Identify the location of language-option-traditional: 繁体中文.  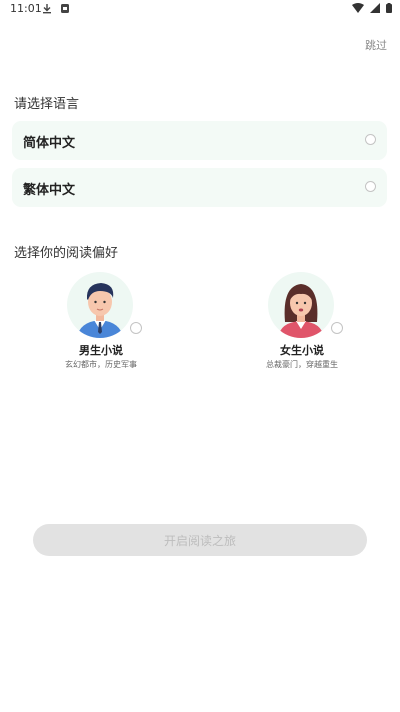
(199, 187).